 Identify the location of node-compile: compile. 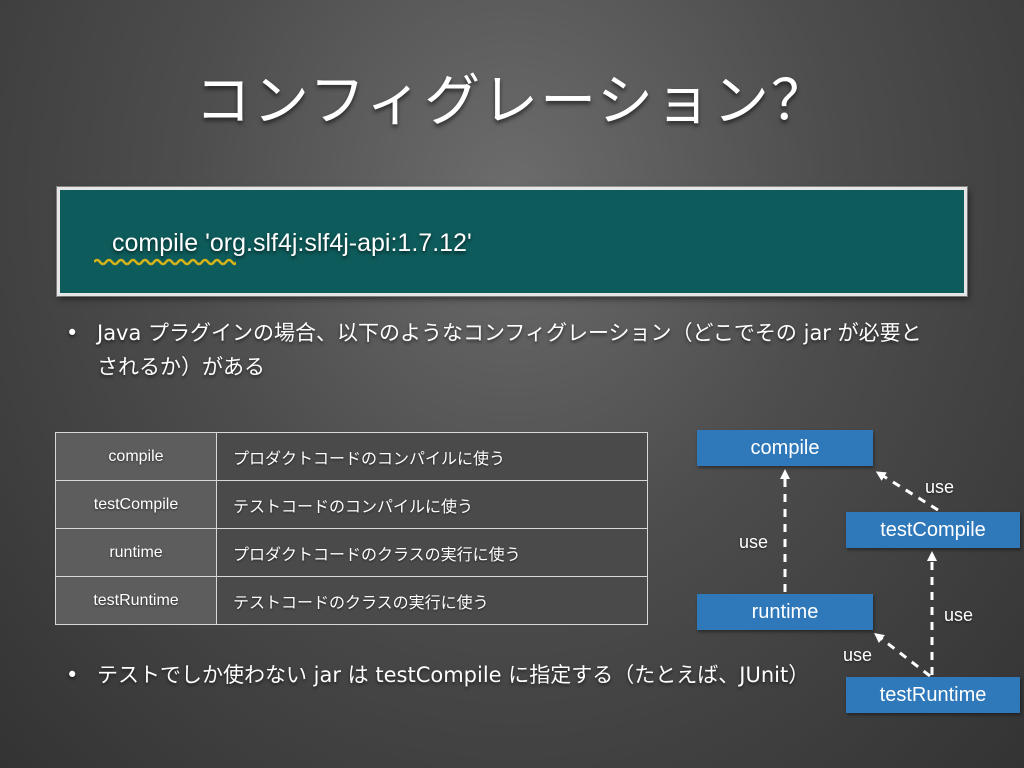
(785, 448).